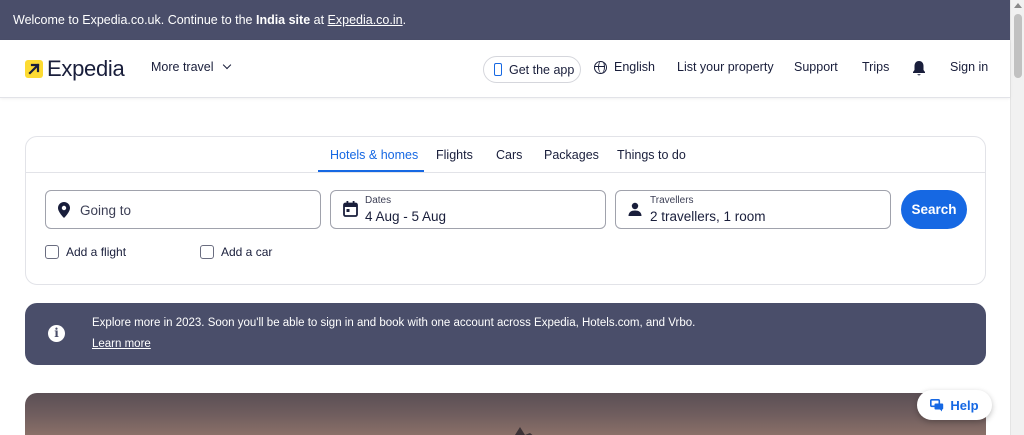 The height and width of the screenshot is (435, 1024). What do you see at coordinates (207, 252) in the screenshot?
I see `add-car-checkbox` at bounding box center [207, 252].